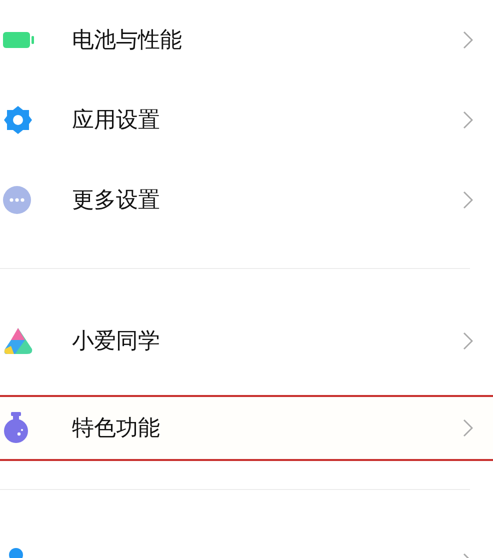 The width and height of the screenshot is (493, 558). I want to click on triangle-icon, so click(18, 341).